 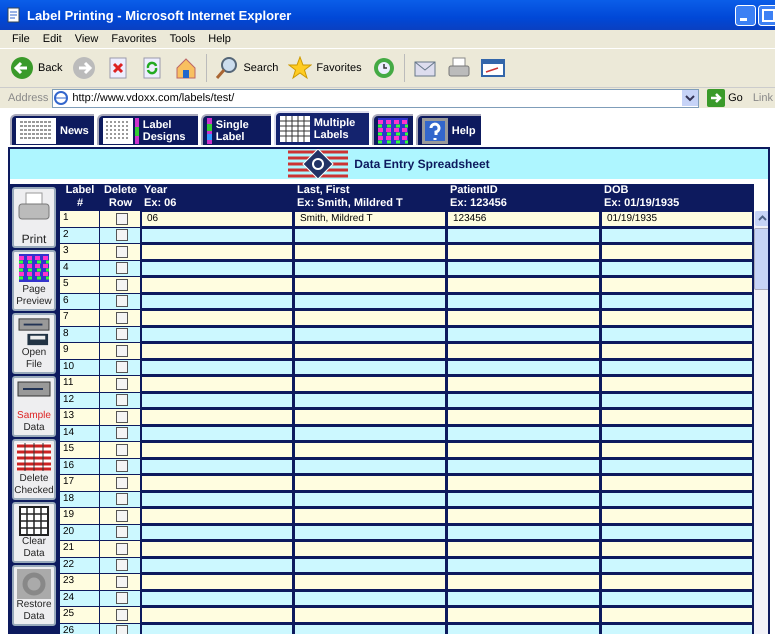 What do you see at coordinates (34, 469) in the screenshot?
I see `delete-button: Delete Checked` at bounding box center [34, 469].